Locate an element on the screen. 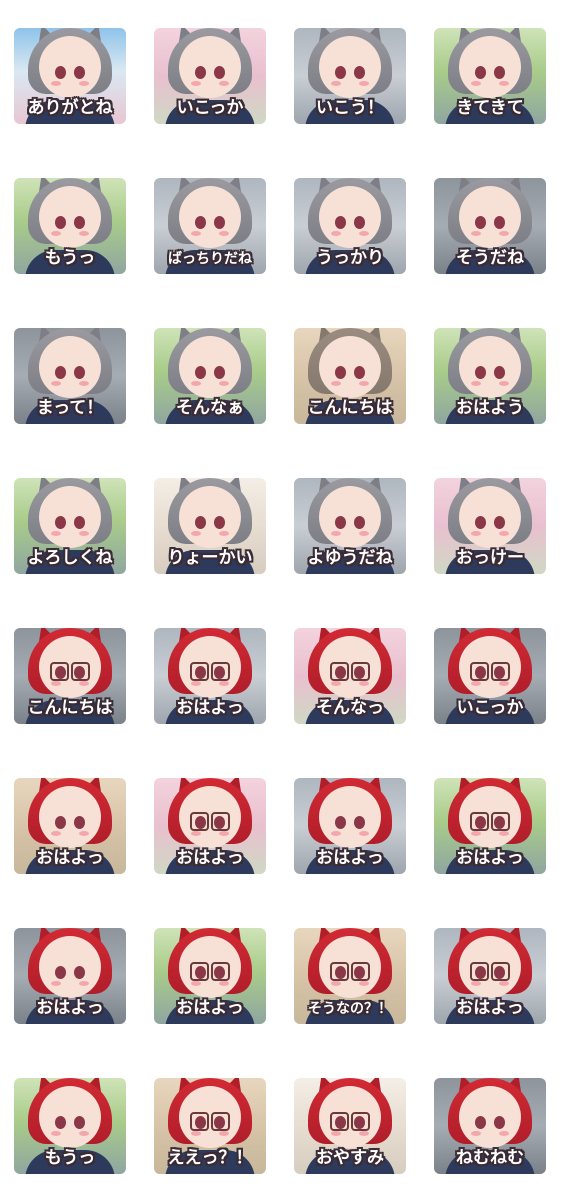 This screenshot has width=562, height=1200. sticker-caption: ありがとね is located at coordinates (70, 108).